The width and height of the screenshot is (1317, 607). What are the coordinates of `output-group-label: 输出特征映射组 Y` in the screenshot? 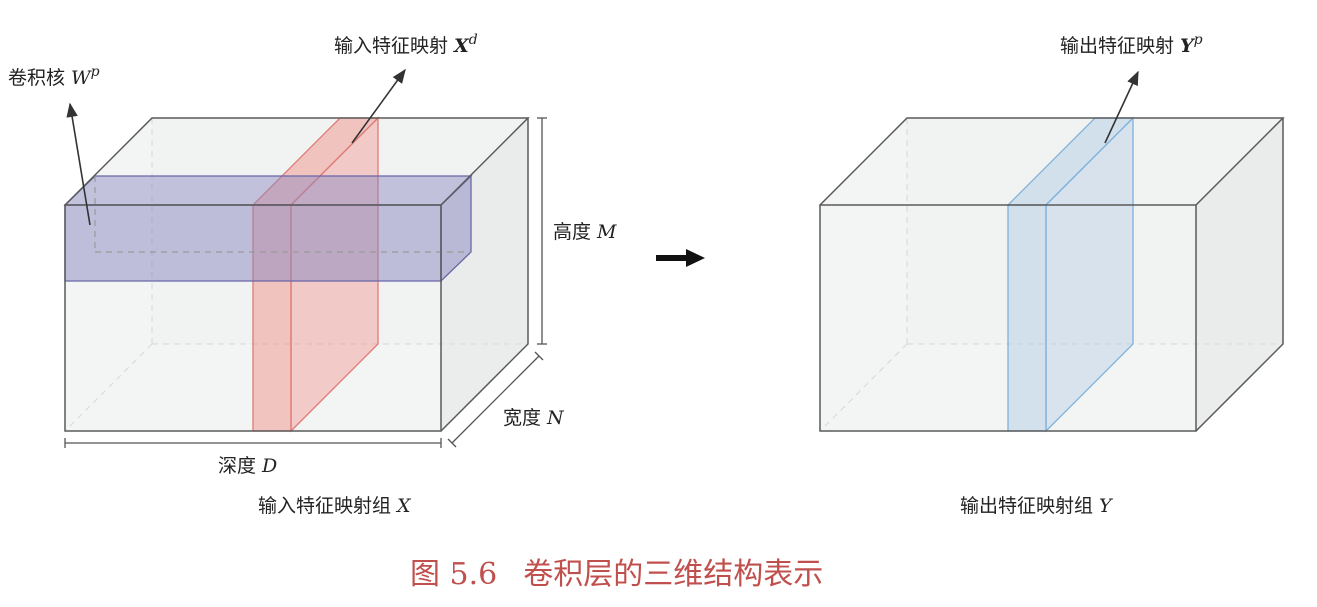 It's located at (1037, 506).